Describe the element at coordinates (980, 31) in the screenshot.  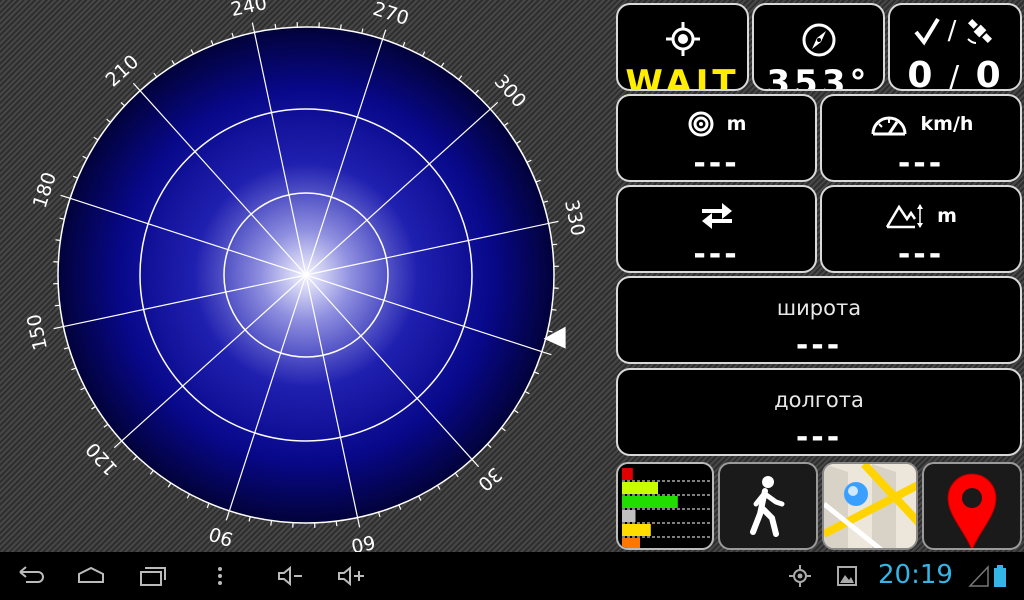
I see `satellite-icon` at that location.